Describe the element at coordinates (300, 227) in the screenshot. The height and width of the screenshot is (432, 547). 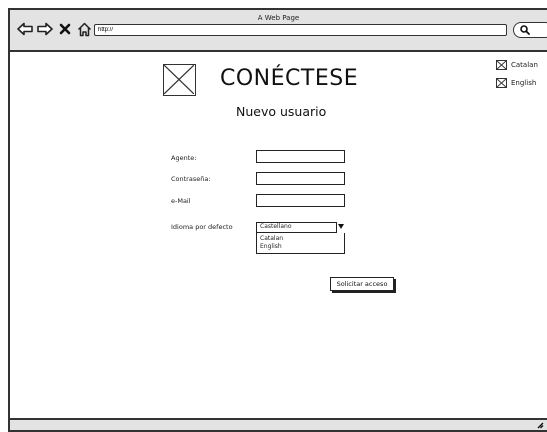
I see `default-language-select: Castellano` at that location.